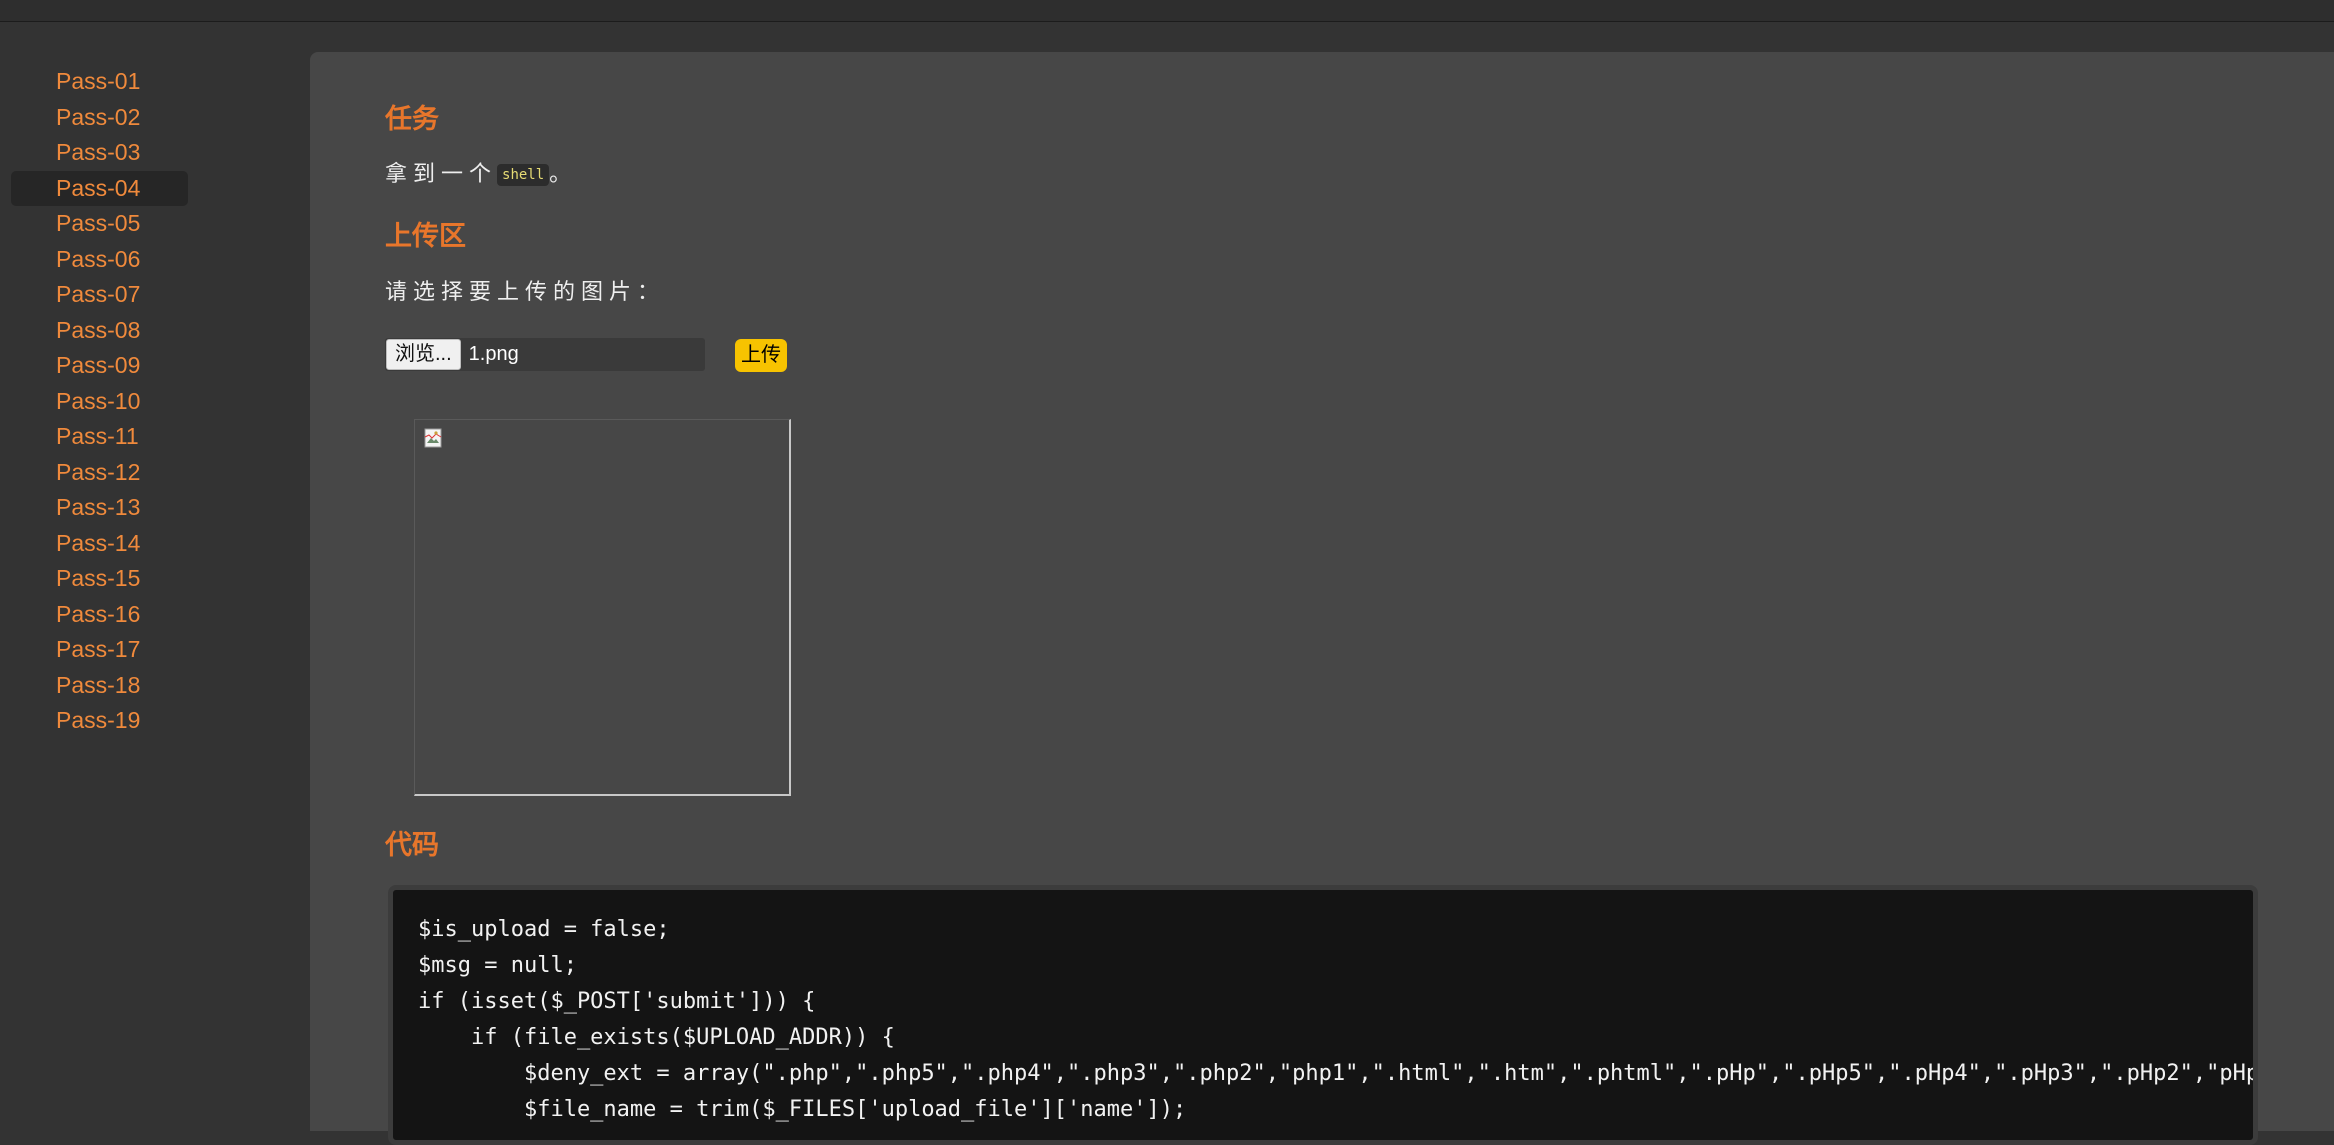 The height and width of the screenshot is (1145, 2334). I want to click on task-text: 拿到一个, so click(441, 173).